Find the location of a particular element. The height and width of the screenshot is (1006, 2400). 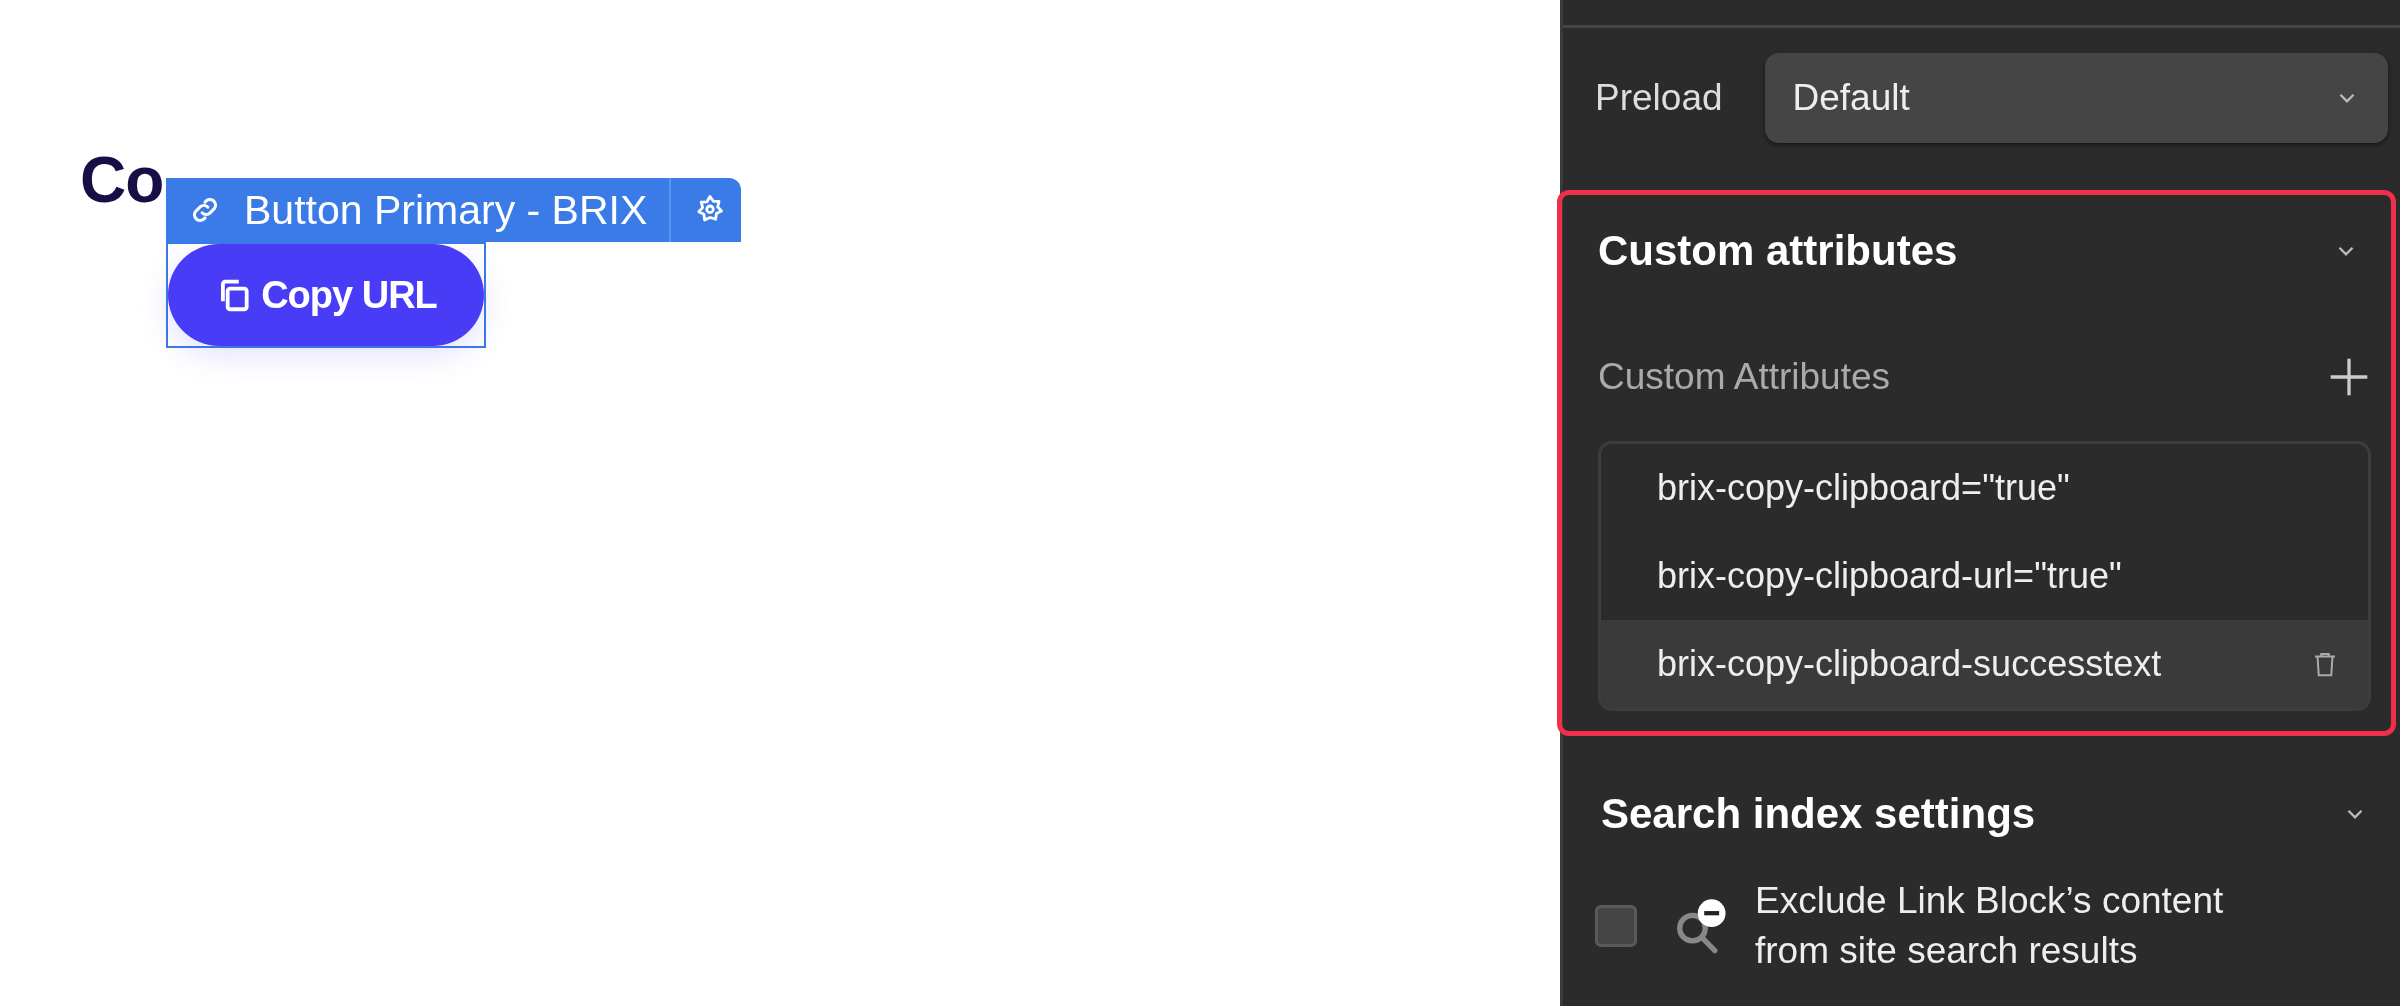

preload-dropdown: Default is located at coordinates (2076, 98).